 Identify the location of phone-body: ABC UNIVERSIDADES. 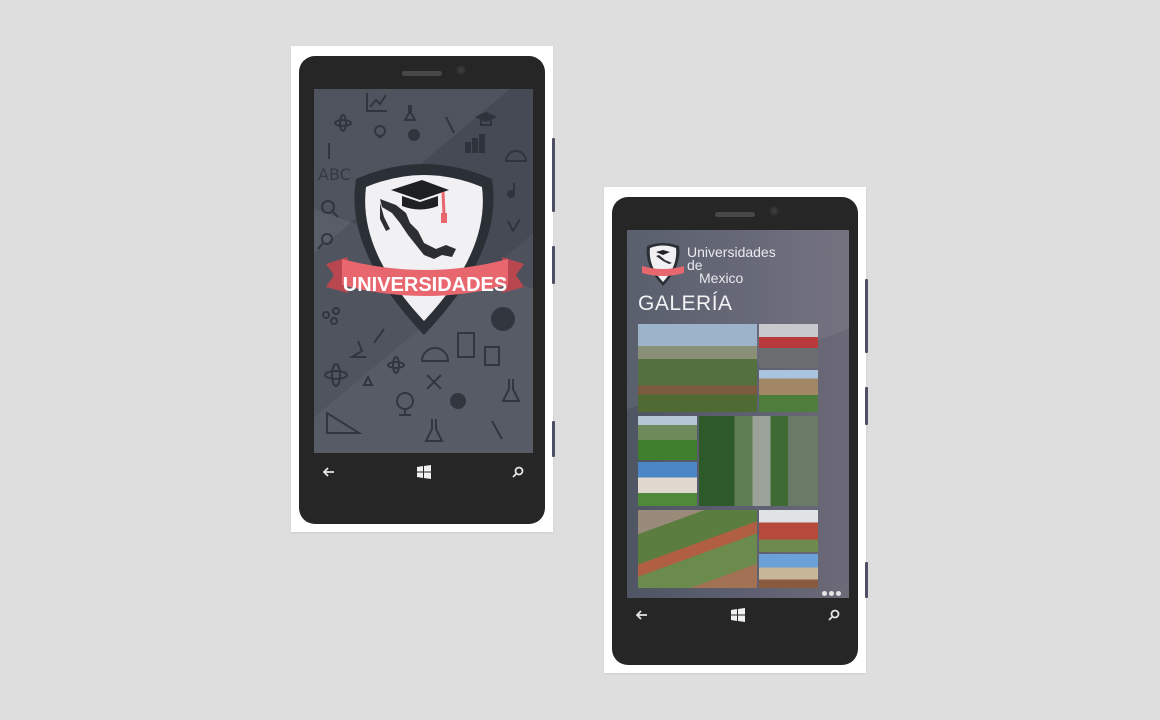
(422, 290).